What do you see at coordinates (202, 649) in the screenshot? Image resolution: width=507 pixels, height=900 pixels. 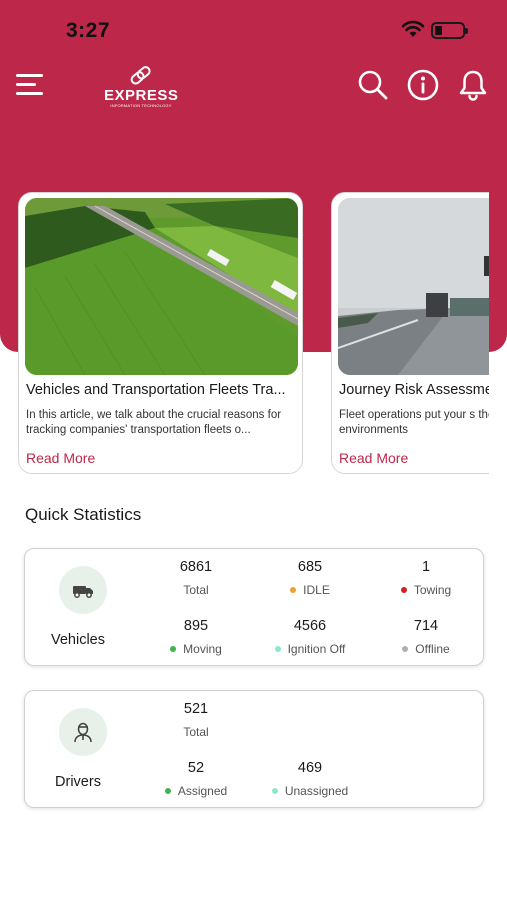 I see `stat-caption: Moving` at bounding box center [202, 649].